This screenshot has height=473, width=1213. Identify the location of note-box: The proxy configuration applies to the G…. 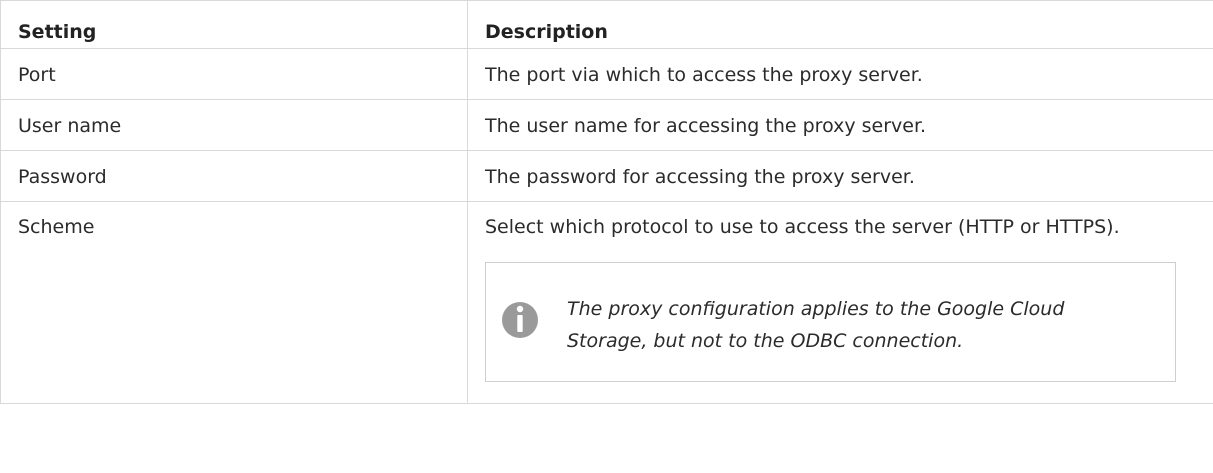
(830, 322).